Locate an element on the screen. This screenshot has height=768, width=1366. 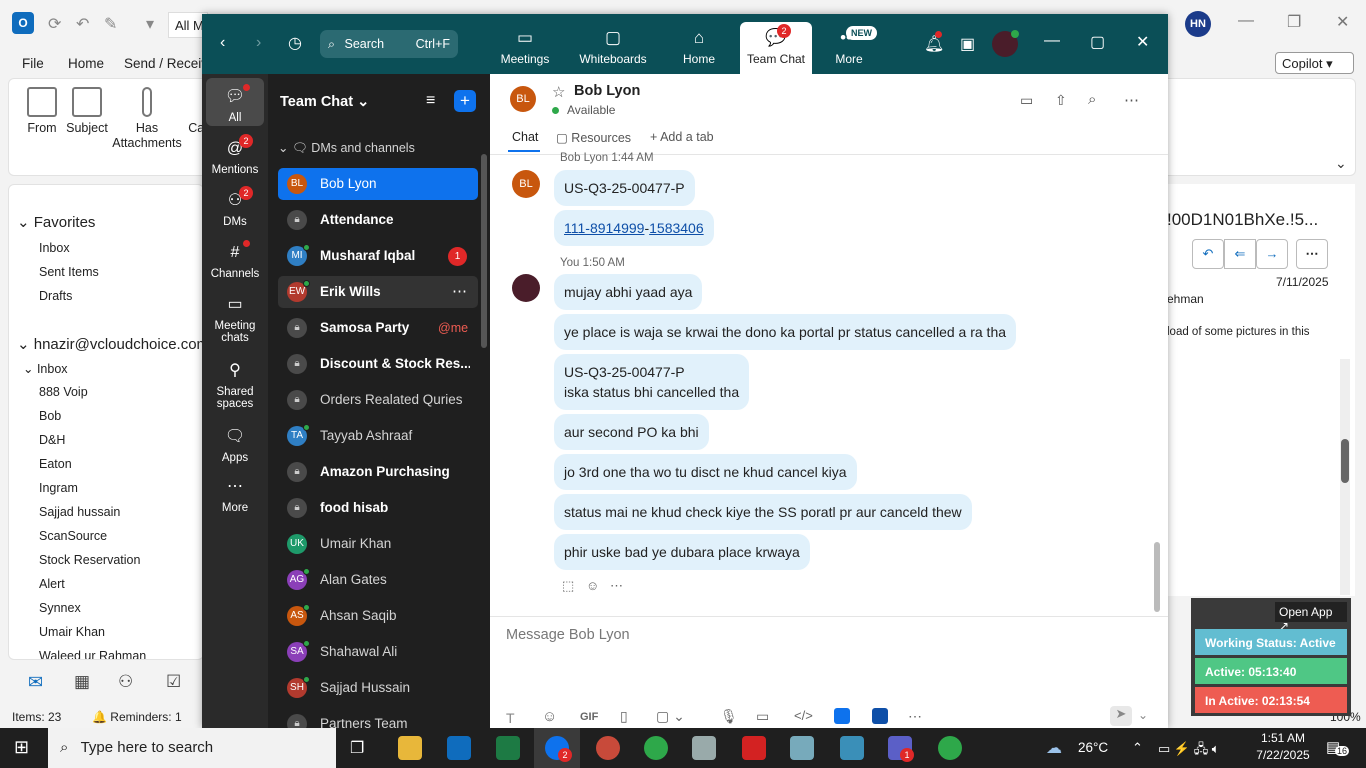
conversation-item: 🔒︎ Orders Realated Quries is located at coordinates (378, 400).